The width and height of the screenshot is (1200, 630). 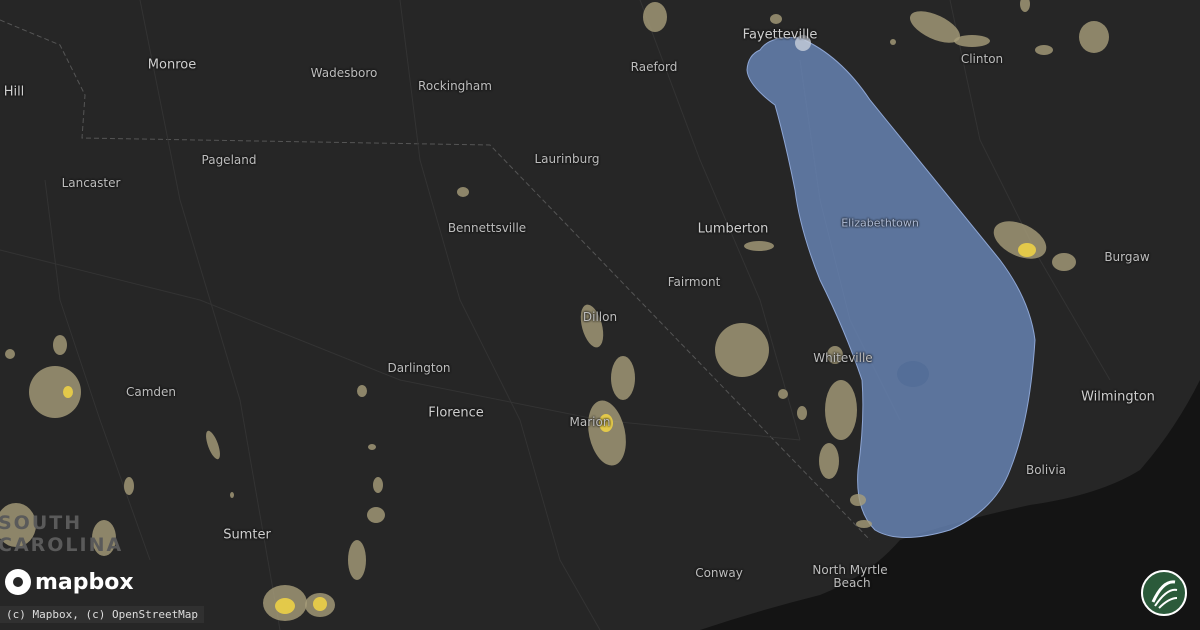 I want to click on mapbox-logo: mapbox, so click(x=69, y=582).